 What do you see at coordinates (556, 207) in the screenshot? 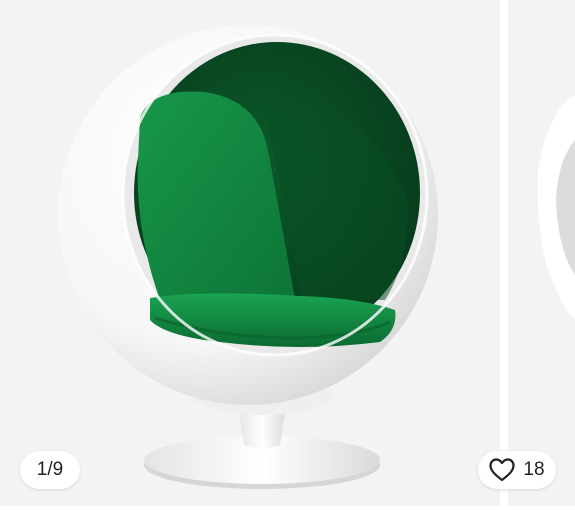
I see `next-product-image-preview` at bounding box center [556, 207].